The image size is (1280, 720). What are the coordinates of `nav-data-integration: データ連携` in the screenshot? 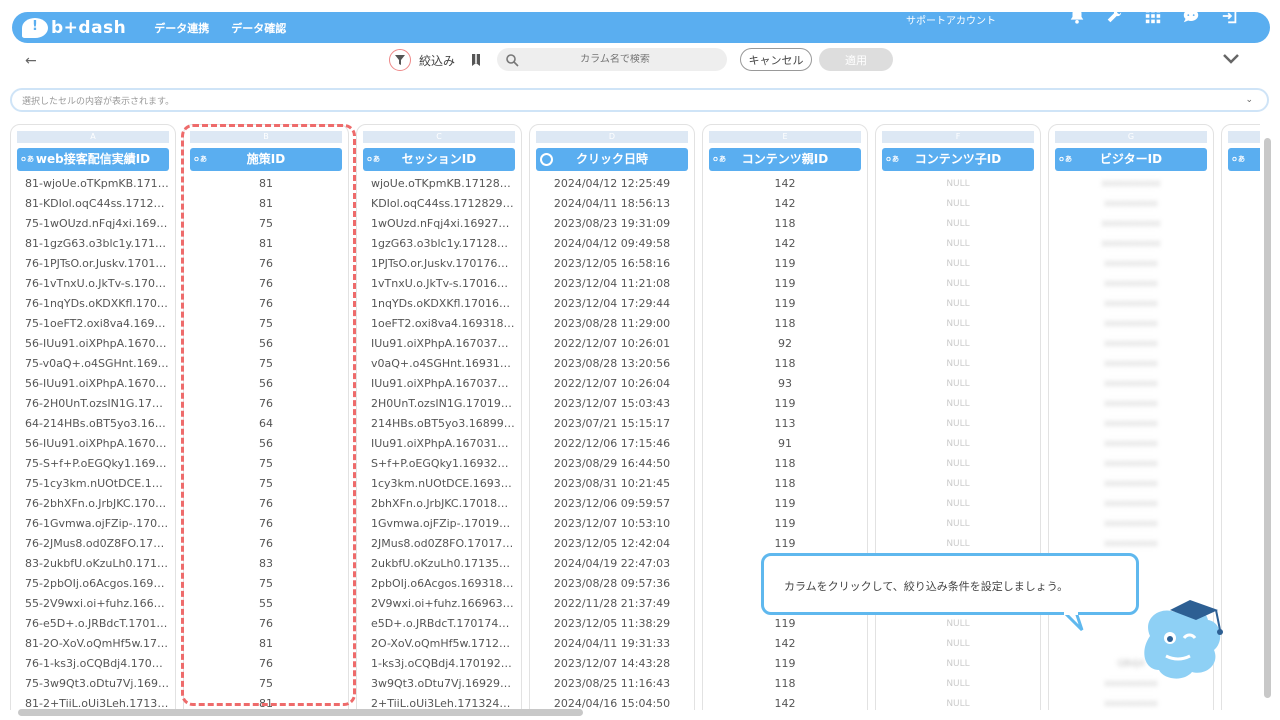 It's located at (181, 28).